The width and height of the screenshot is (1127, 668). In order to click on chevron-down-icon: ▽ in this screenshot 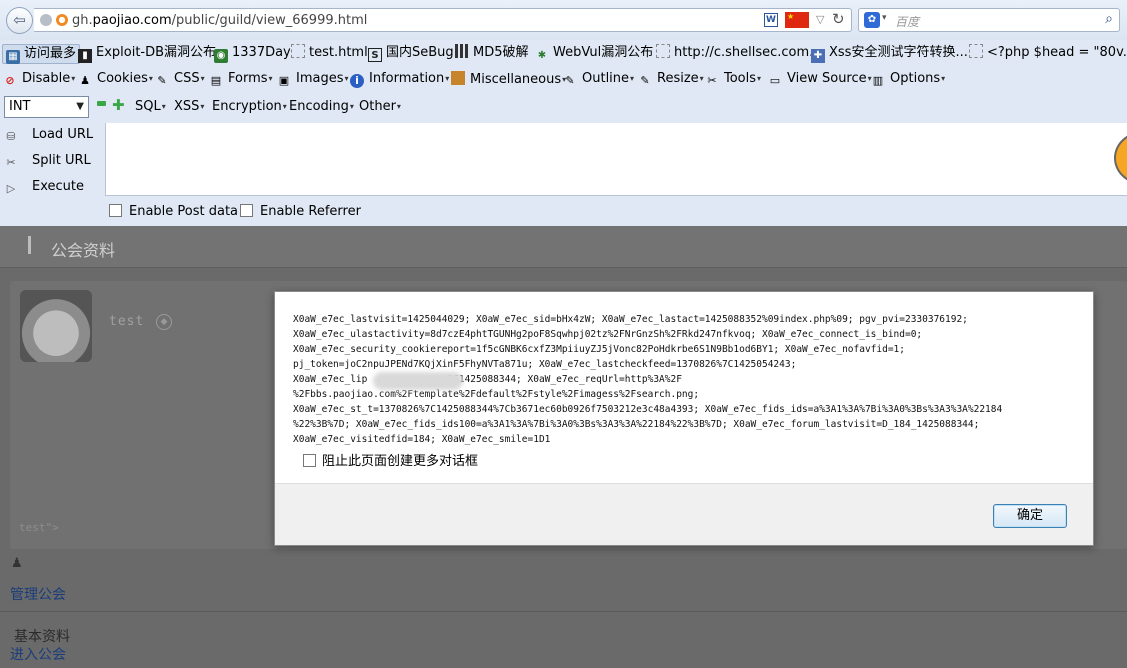, I will do `click(820, 19)`.